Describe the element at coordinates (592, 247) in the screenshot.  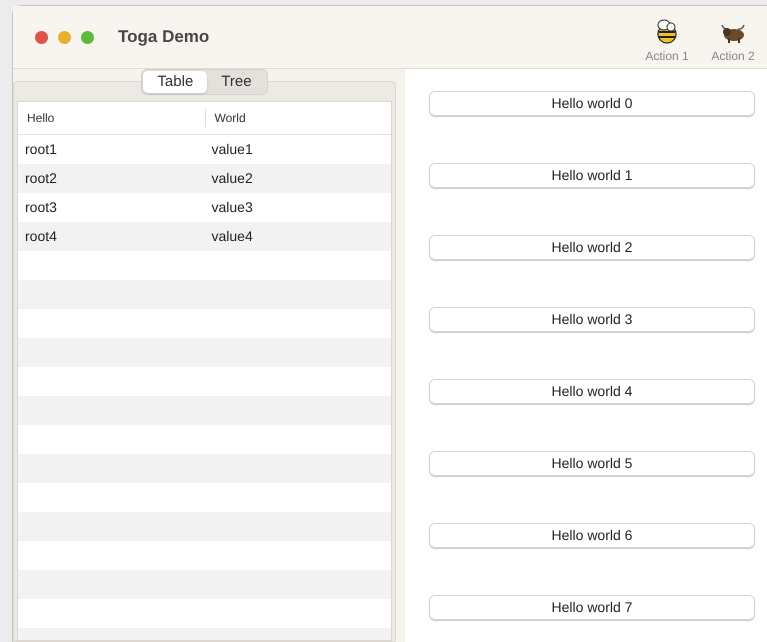
I see `hello-world-button: Hello world 2` at that location.